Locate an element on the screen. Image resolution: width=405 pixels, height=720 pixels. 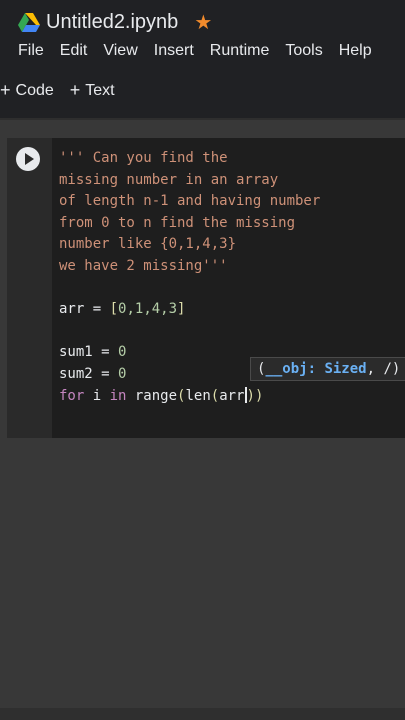
notebook-title: Untitled2.ipynb is located at coordinates (112, 22).